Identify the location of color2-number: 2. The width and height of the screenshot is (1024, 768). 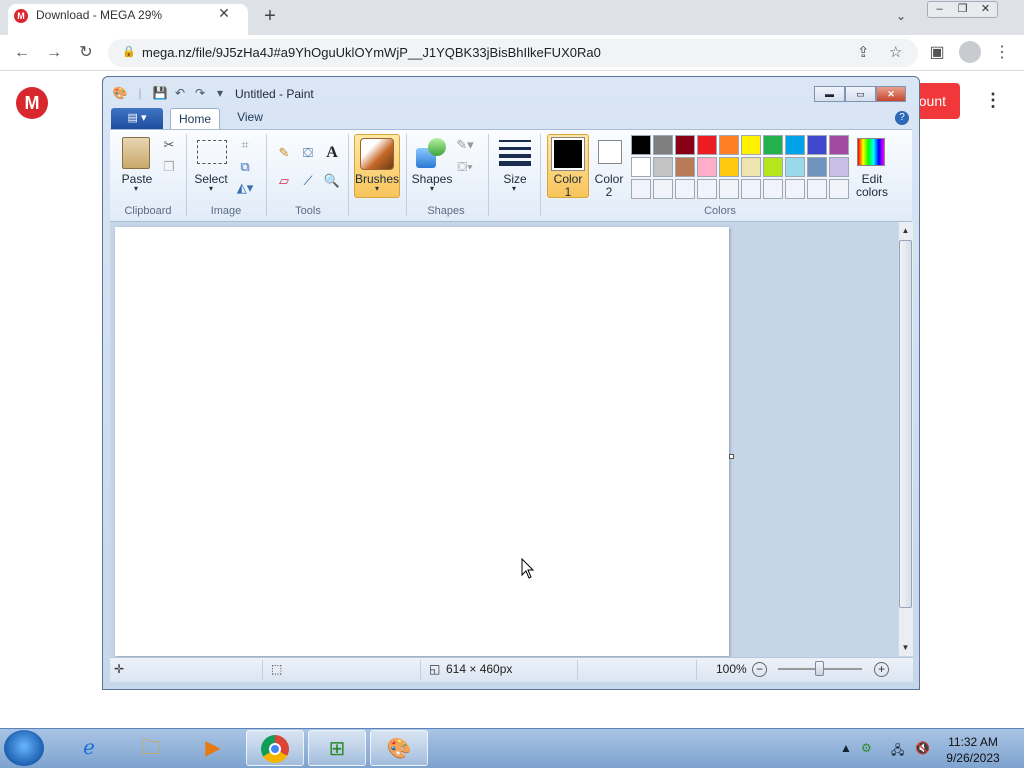
(609, 192).